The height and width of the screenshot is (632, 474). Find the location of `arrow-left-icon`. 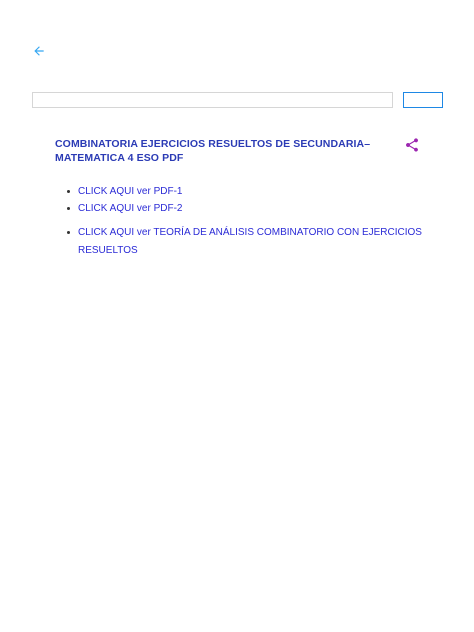

arrow-left-icon is located at coordinates (39, 51).